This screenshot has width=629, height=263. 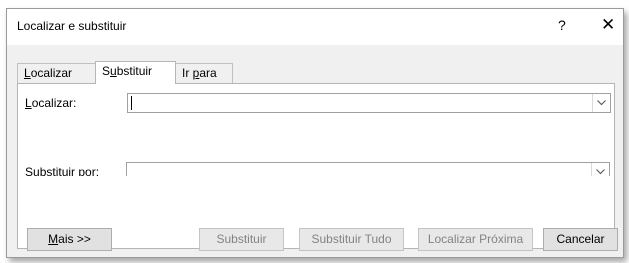 I want to click on tab-label: Ir, so click(x=187, y=73).